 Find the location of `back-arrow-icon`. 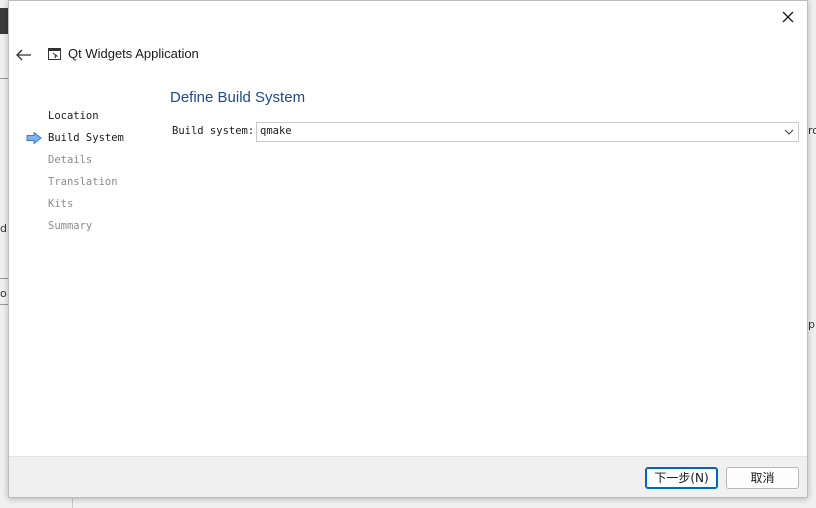

back-arrow-icon is located at coordinates (23, 55).